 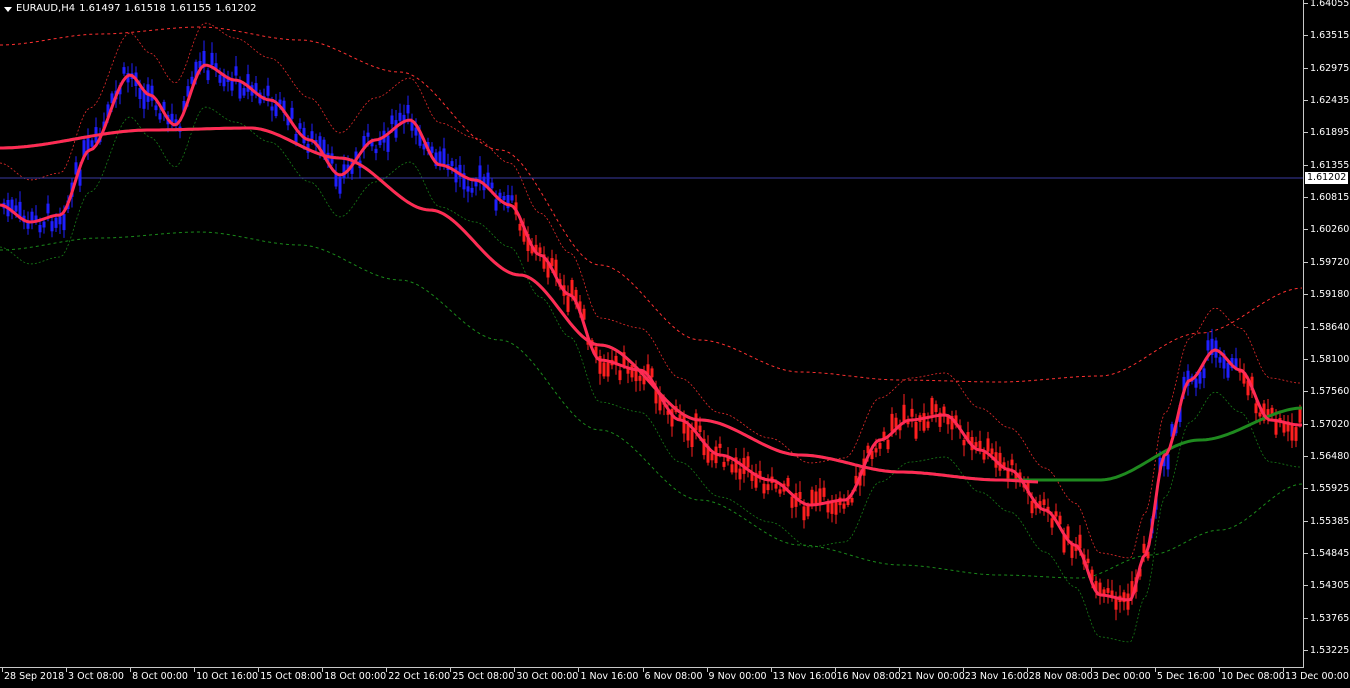 What do you see at coordinates (145, 8) in the screenshot?
I see `ohlc-high: 1.61518` at bounding box center [145, 8].